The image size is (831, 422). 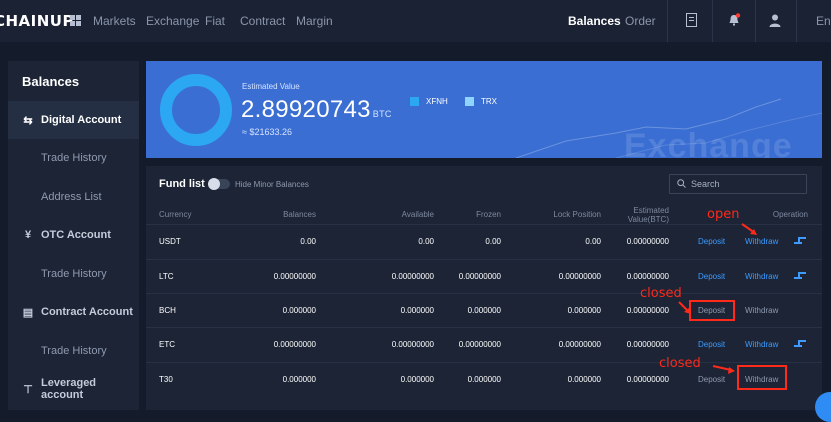 I want to click on nav-margin: Margin, so click(x=314, y=21).